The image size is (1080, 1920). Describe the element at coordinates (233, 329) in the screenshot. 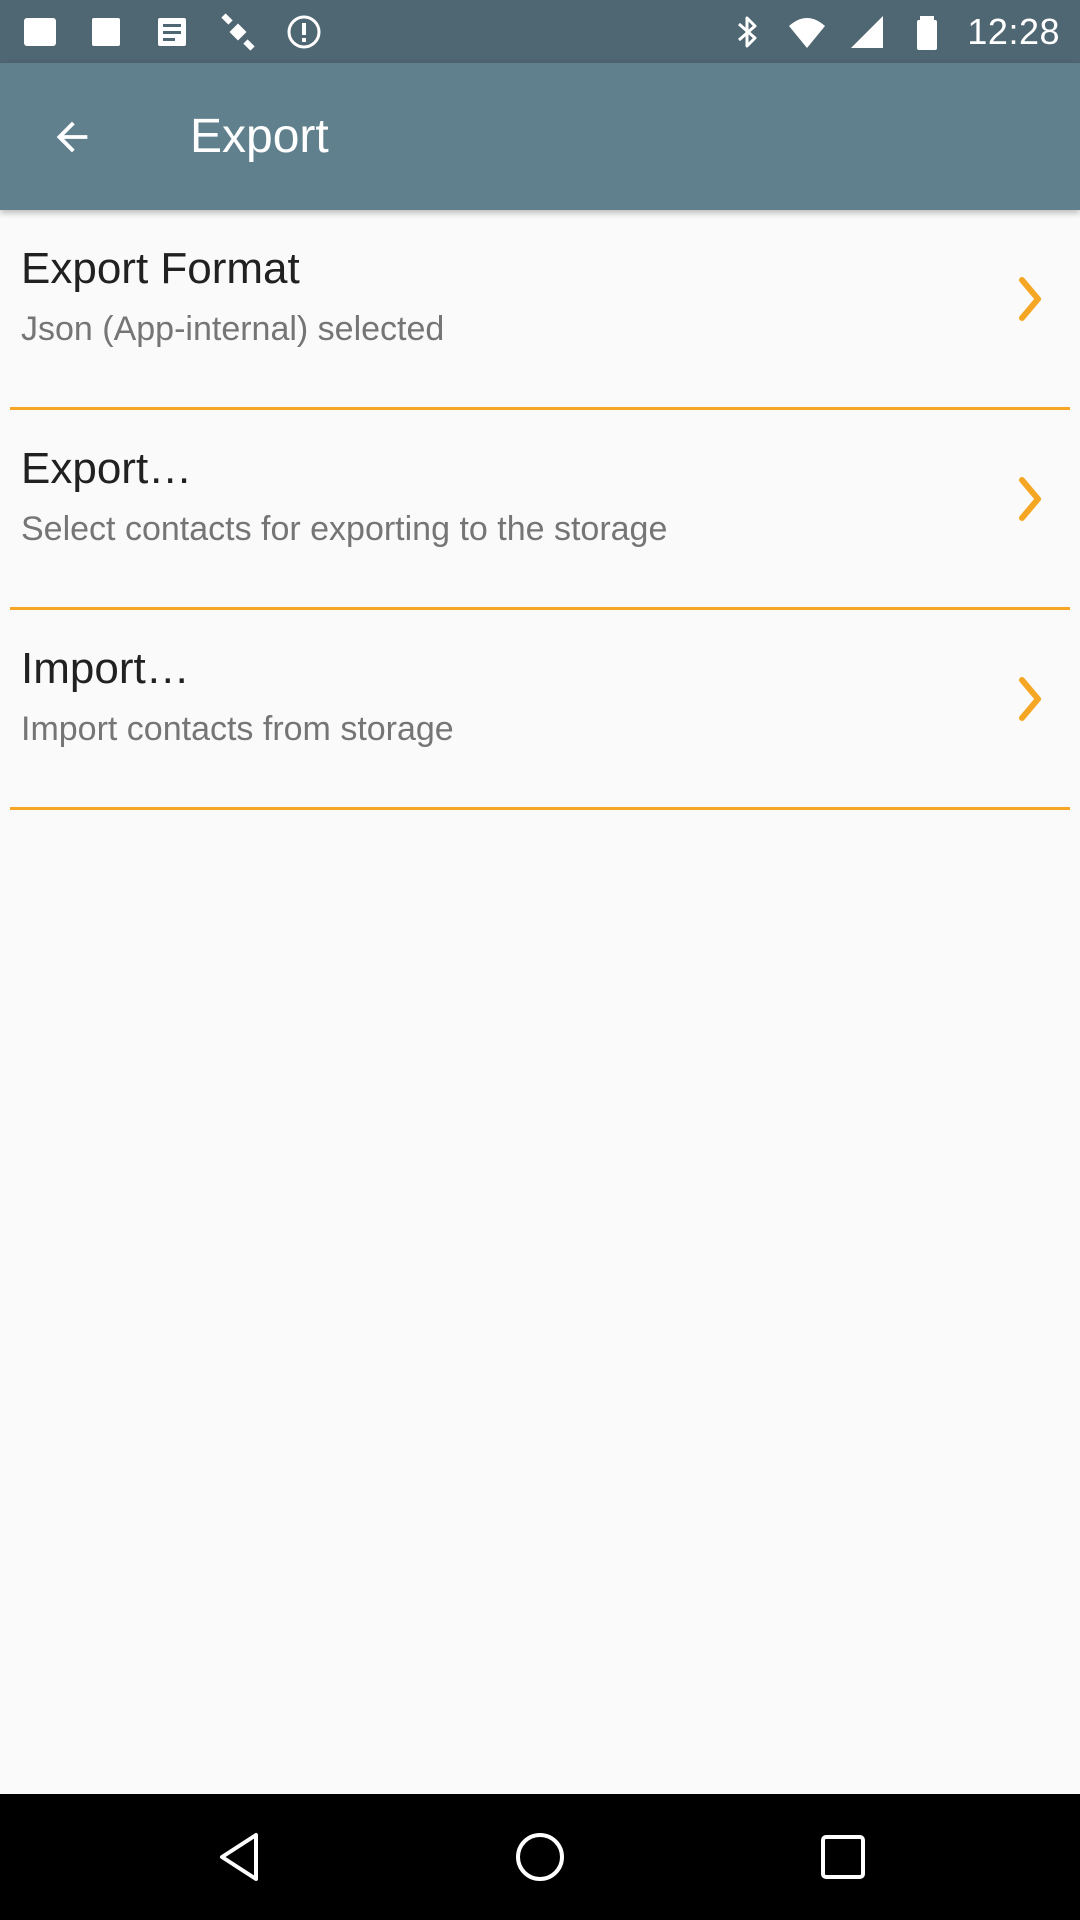

I see `pref-summary: Json (App-internal) selected` at that location.